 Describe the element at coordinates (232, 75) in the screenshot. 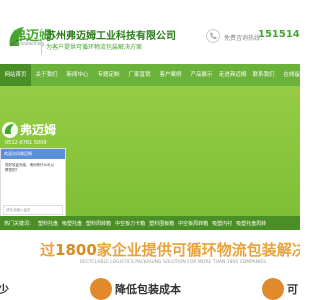

I see `nav-item-explore: 走进弗迈姆` at that location.